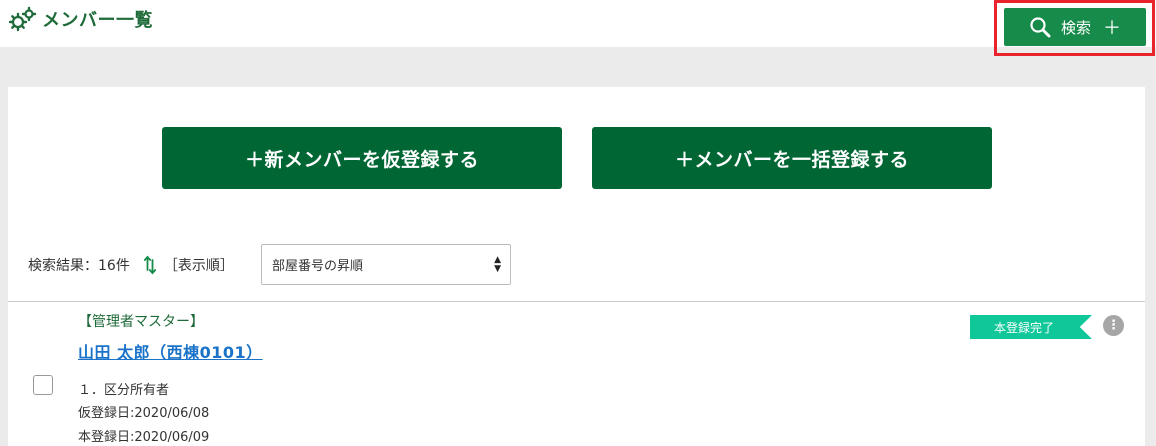 The width and height of the screenshot is (1156, 446). Describe the element at coordinates (22, 19) in the screenshot. I see `gear-icon` at that location.